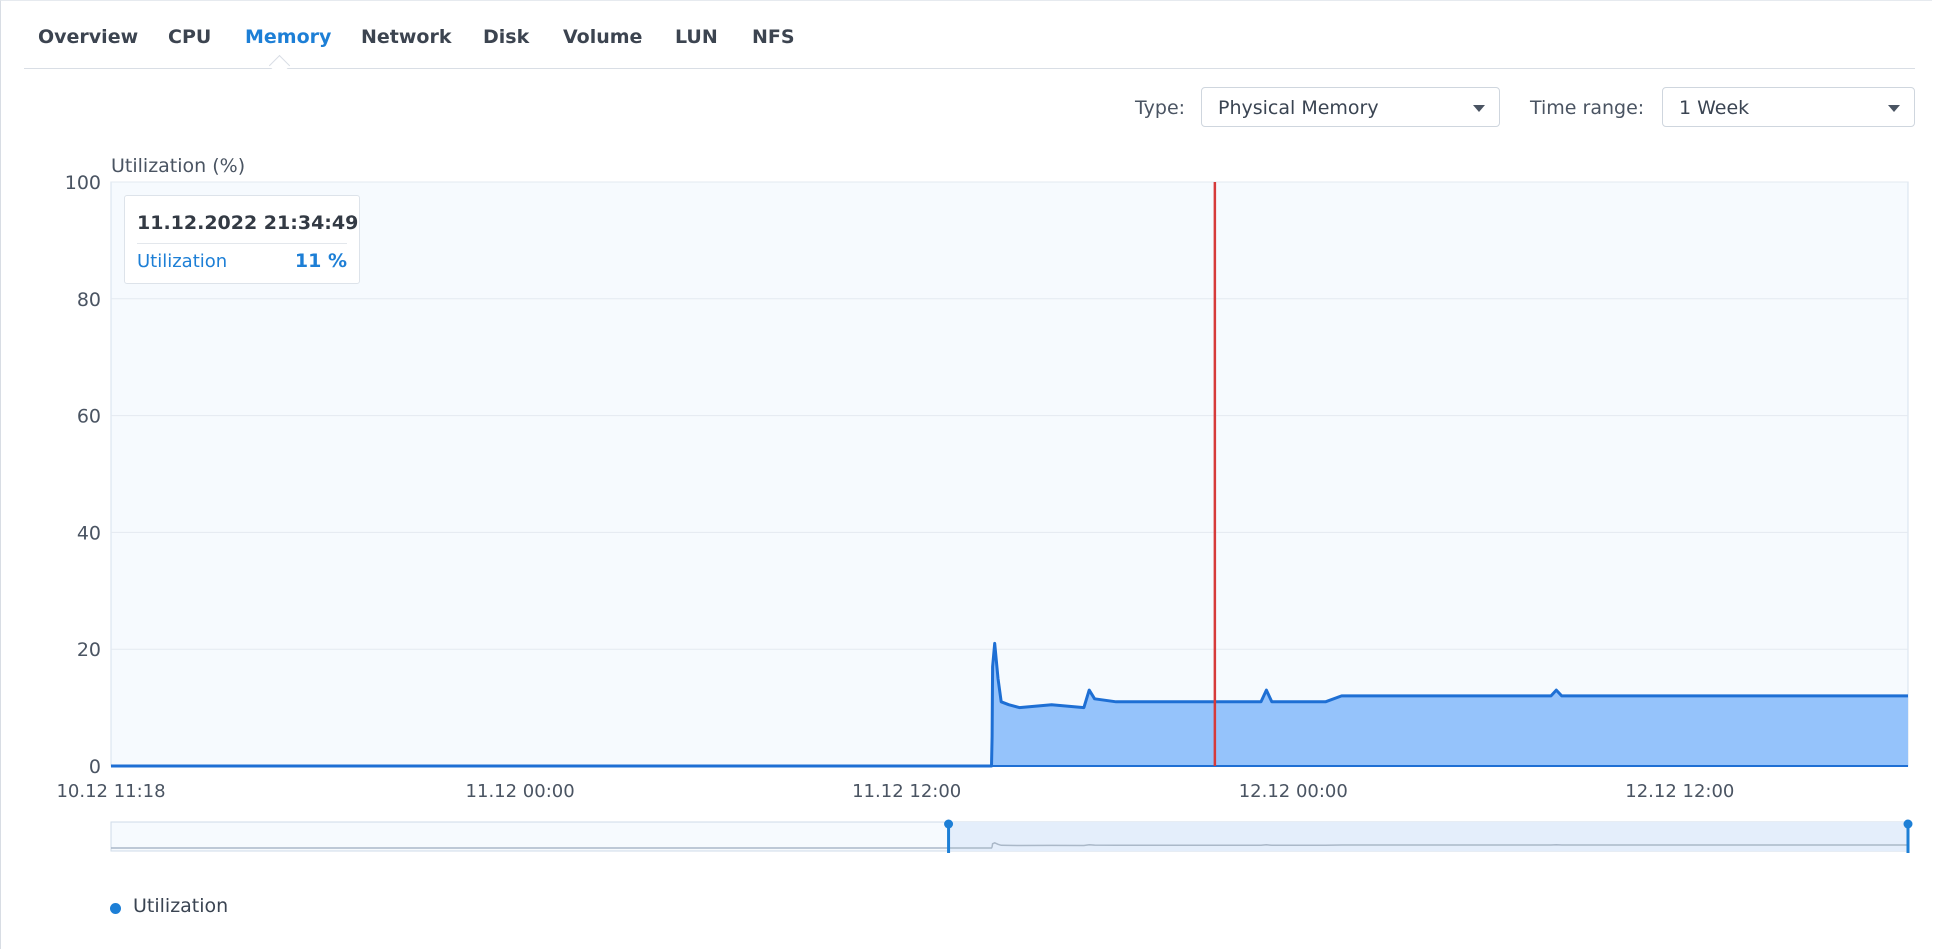 This screenshot has height=950, width=1933. I want to click on tooltip-value: 11 %, so click(320, 261).